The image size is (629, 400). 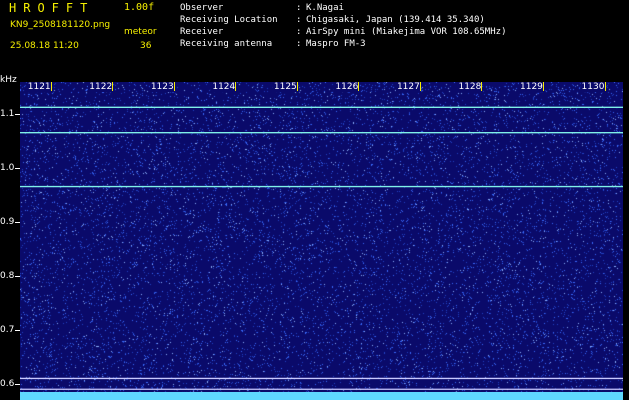 I want to click on meteor-label: meteor, so click(x=140, y=32).